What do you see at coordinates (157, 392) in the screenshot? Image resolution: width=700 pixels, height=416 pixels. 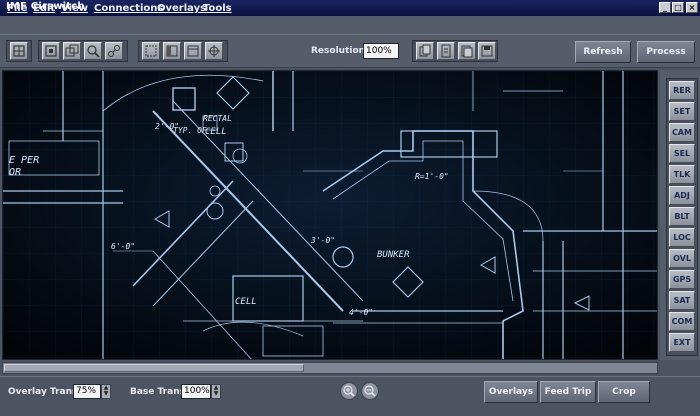 I see `base-trans-label: Base Trans` at bounding box center [157, 392].